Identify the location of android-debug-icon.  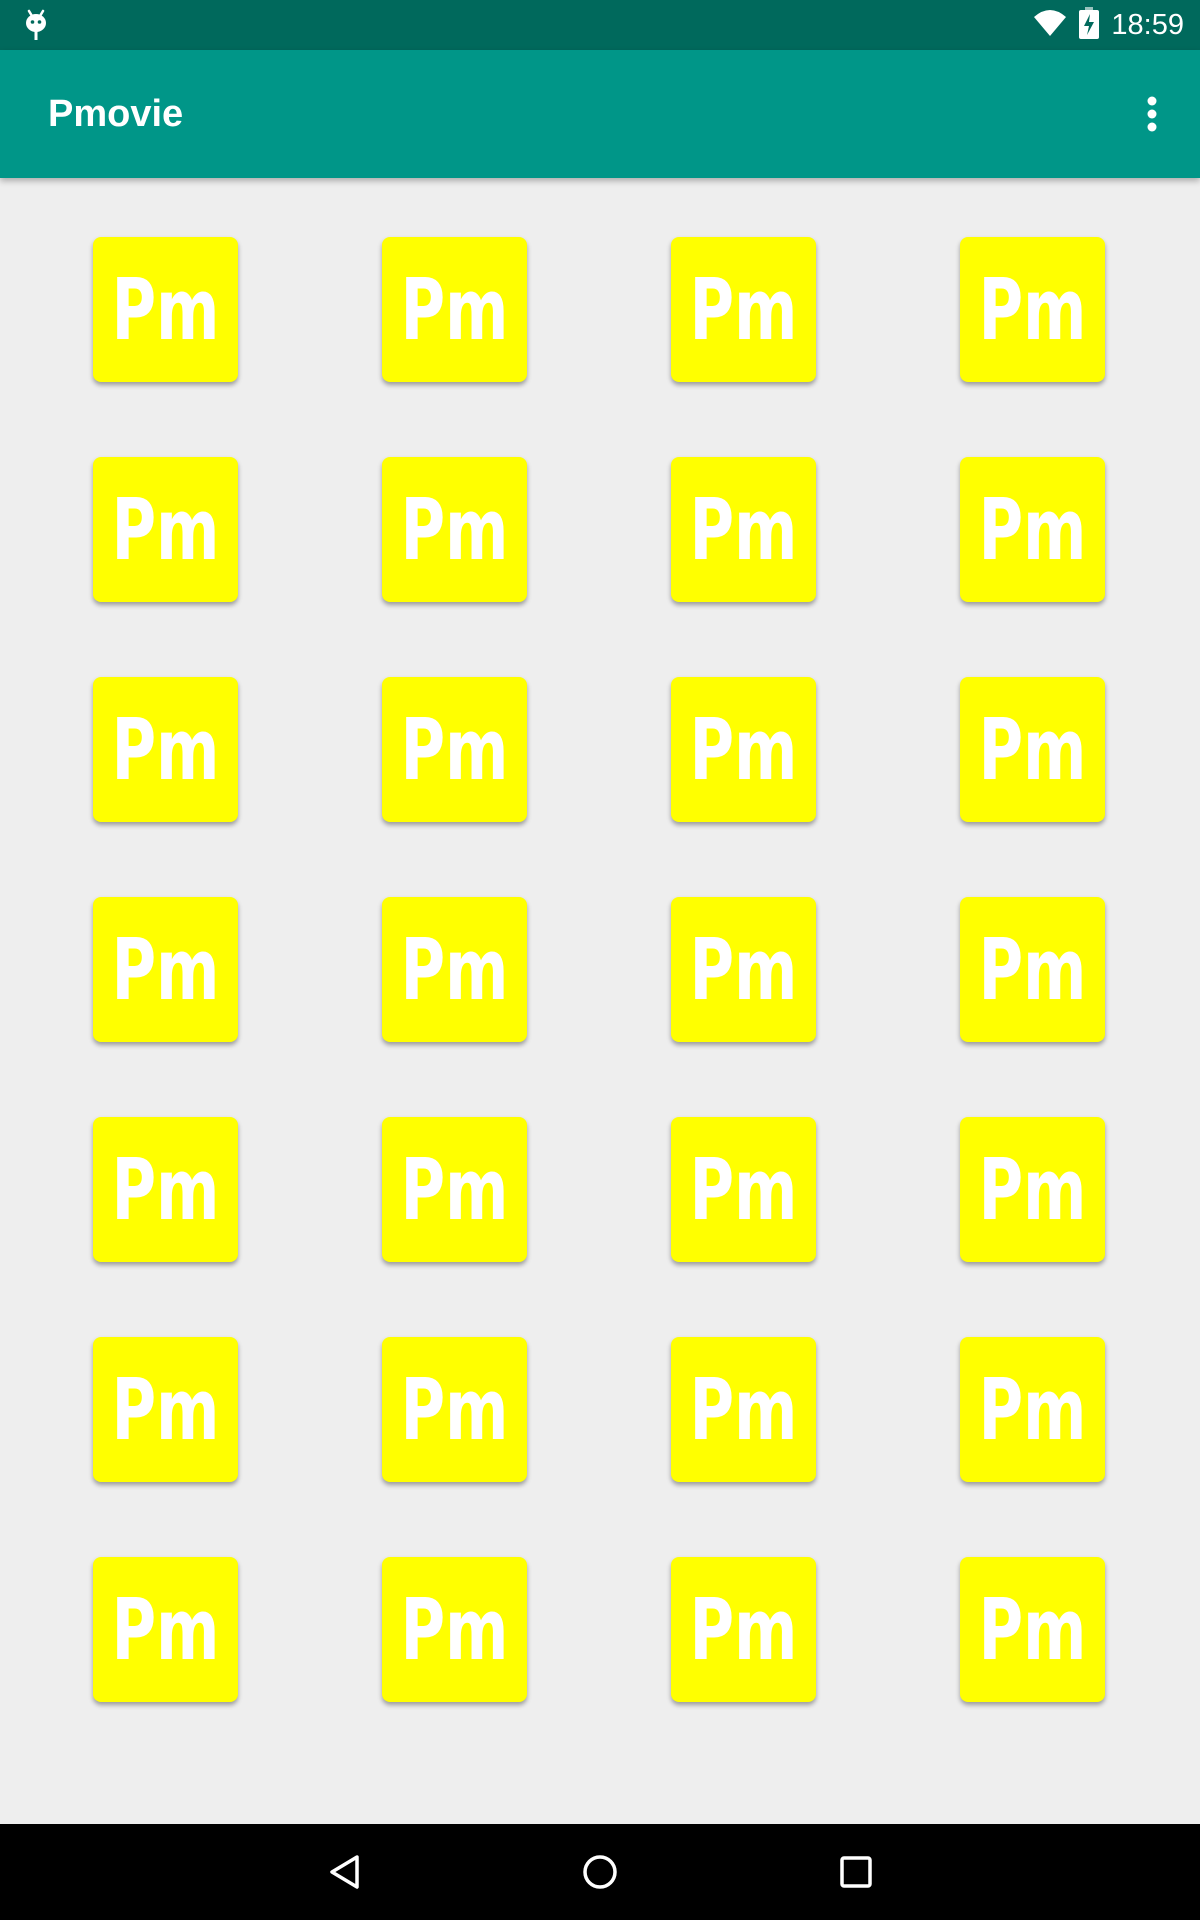
(36, 25).